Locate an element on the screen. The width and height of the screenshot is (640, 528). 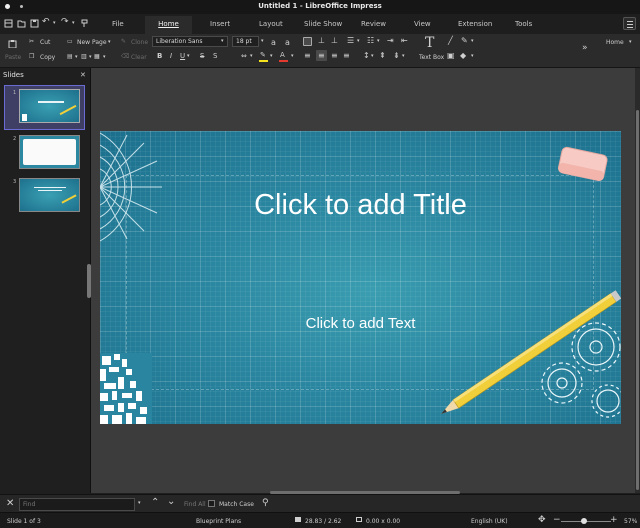
tab-home: Home is located at coordinates (168, 25).